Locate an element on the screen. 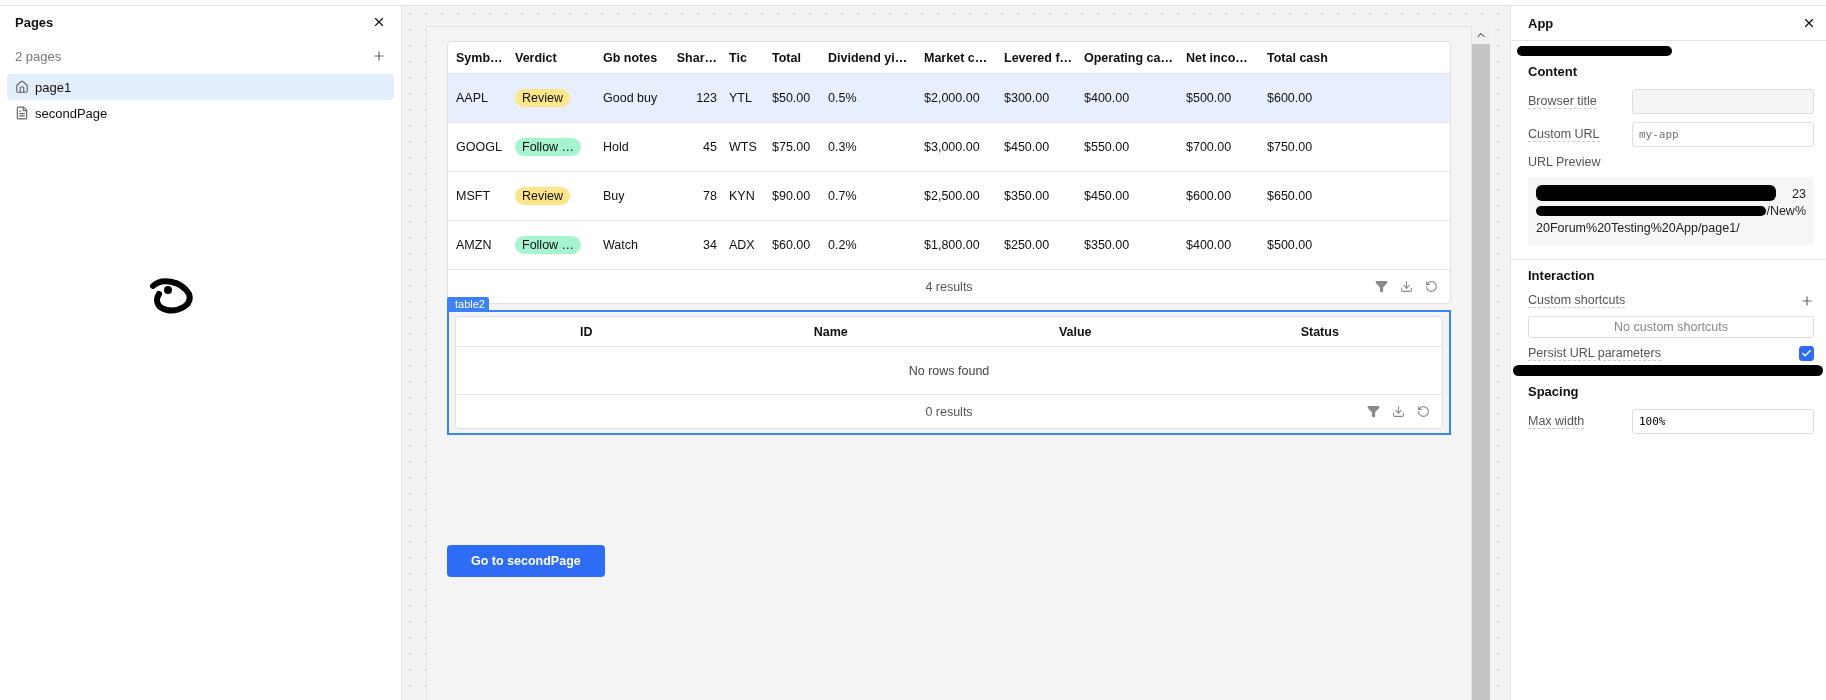 The width and height of the screenshot is (1826, 700). table-cell-text: 123 is located at coordinates (706, 98).